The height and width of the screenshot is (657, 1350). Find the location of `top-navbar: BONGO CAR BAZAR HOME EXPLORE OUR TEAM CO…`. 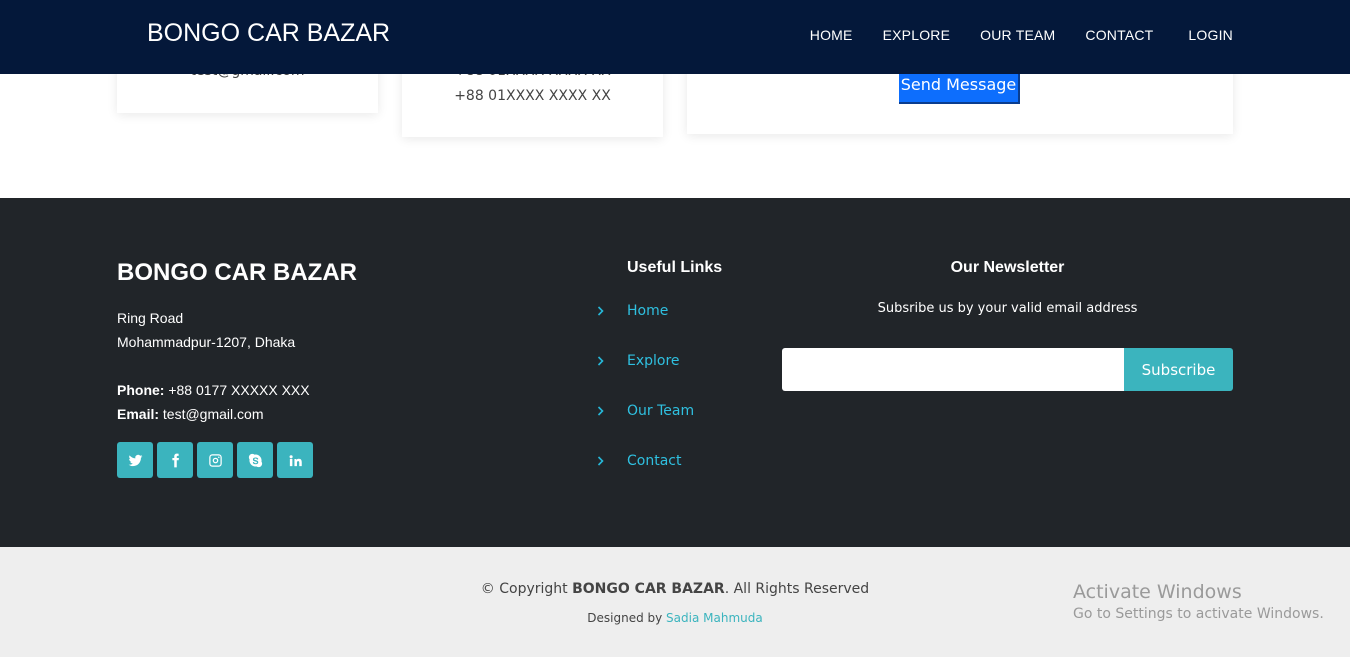

top-navbar: BONGO CAR BAZAR HOME EXPLORE OUR TEAM CO… is located at coordinates (675, 37).